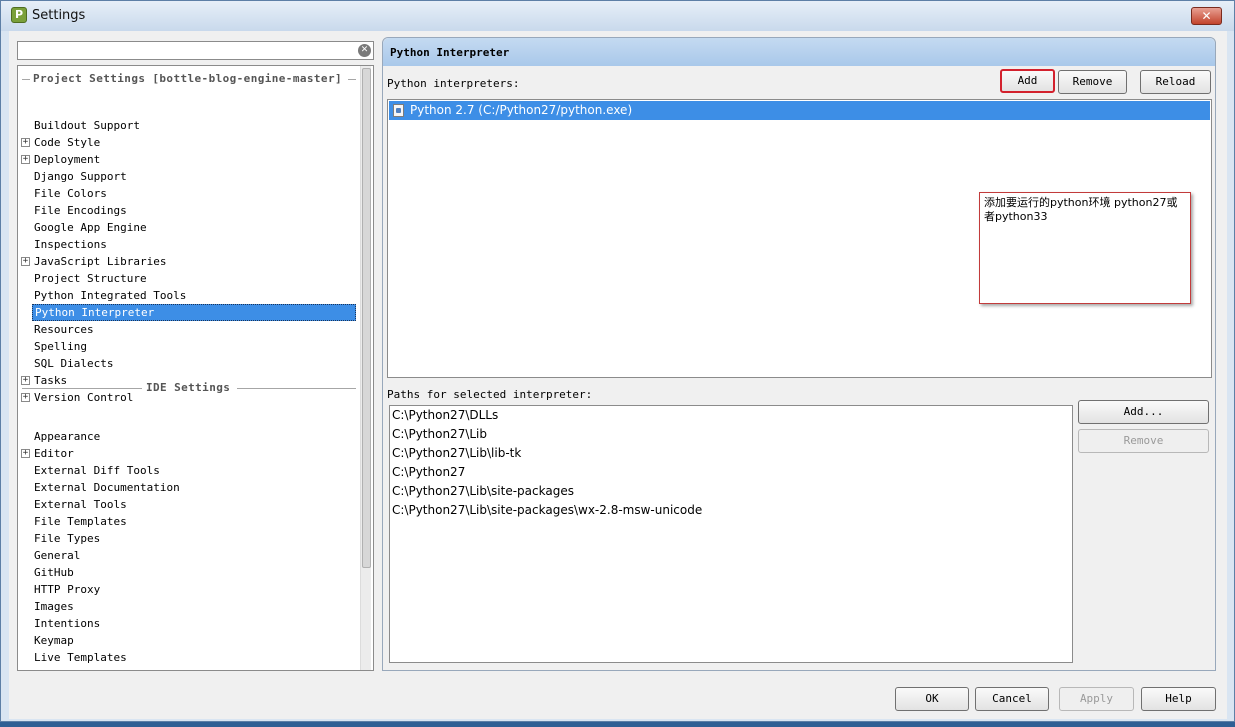  Describe the element at coordinates (194, 504) in the screenshot. I see `tree-item-external-tools: External Tools` at that location.